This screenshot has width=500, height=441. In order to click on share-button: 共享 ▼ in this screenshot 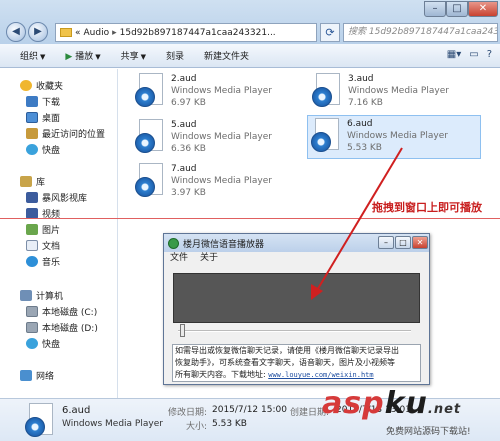, I will do `click(133, 55)`.